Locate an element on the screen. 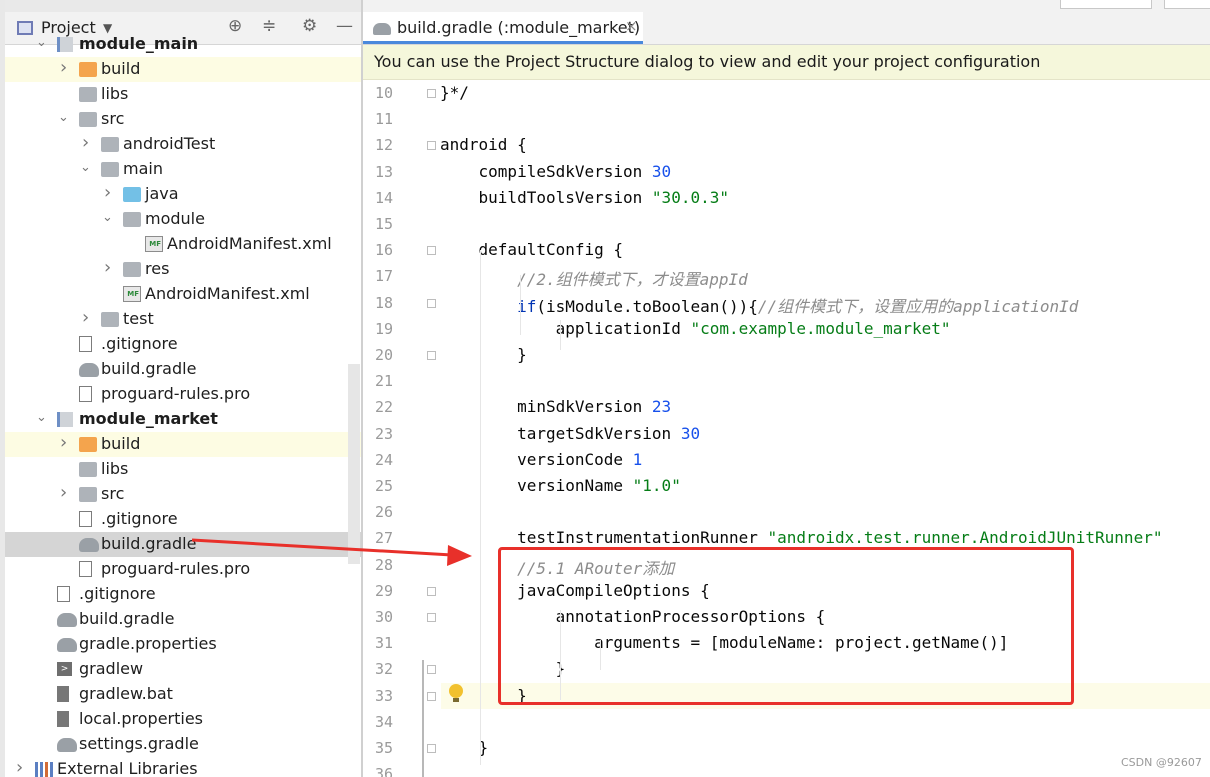 The width and height of the screenshot is (1210, 777). watermark: CSDN @92607 is located at coordinates (1161, 762).